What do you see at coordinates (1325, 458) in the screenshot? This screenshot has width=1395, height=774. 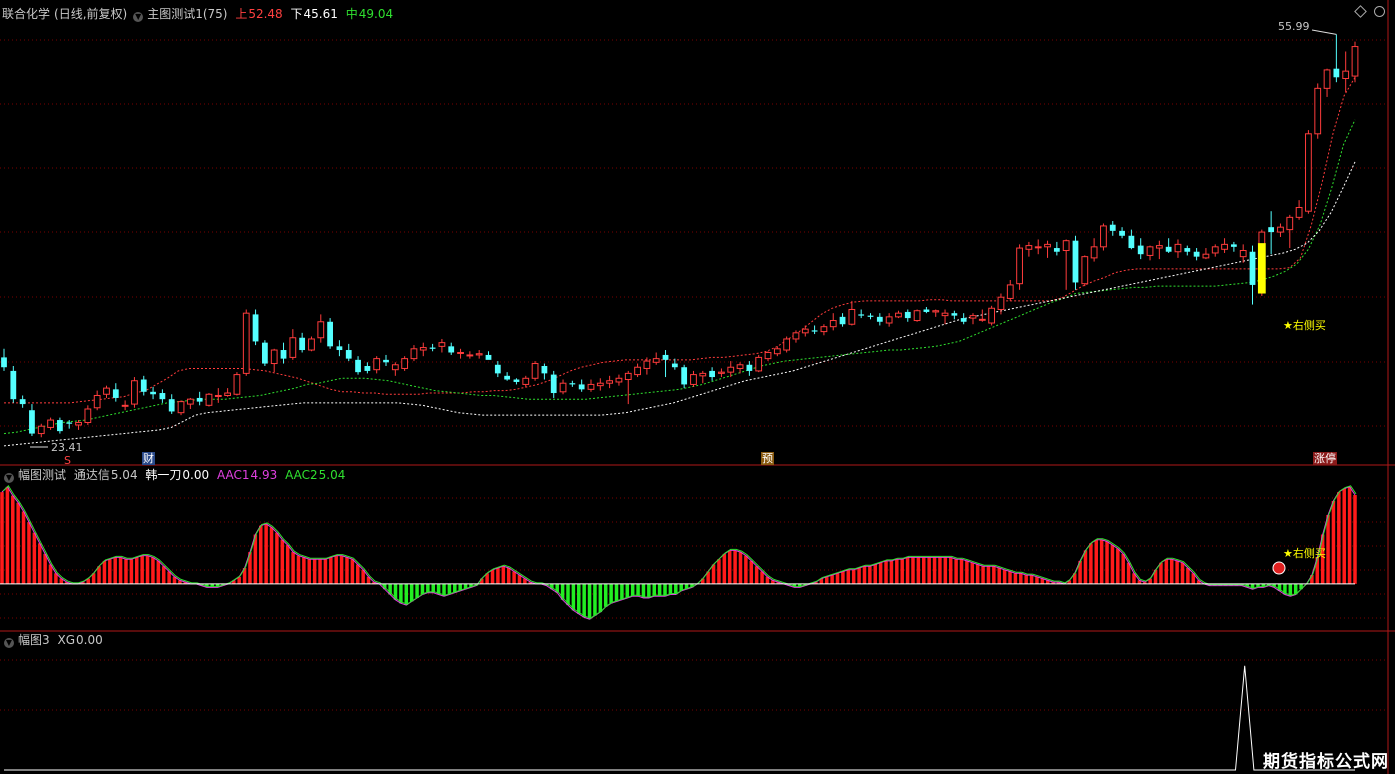 I see `event-badge-zt: 涨停` at bounding box center [1325, 458].